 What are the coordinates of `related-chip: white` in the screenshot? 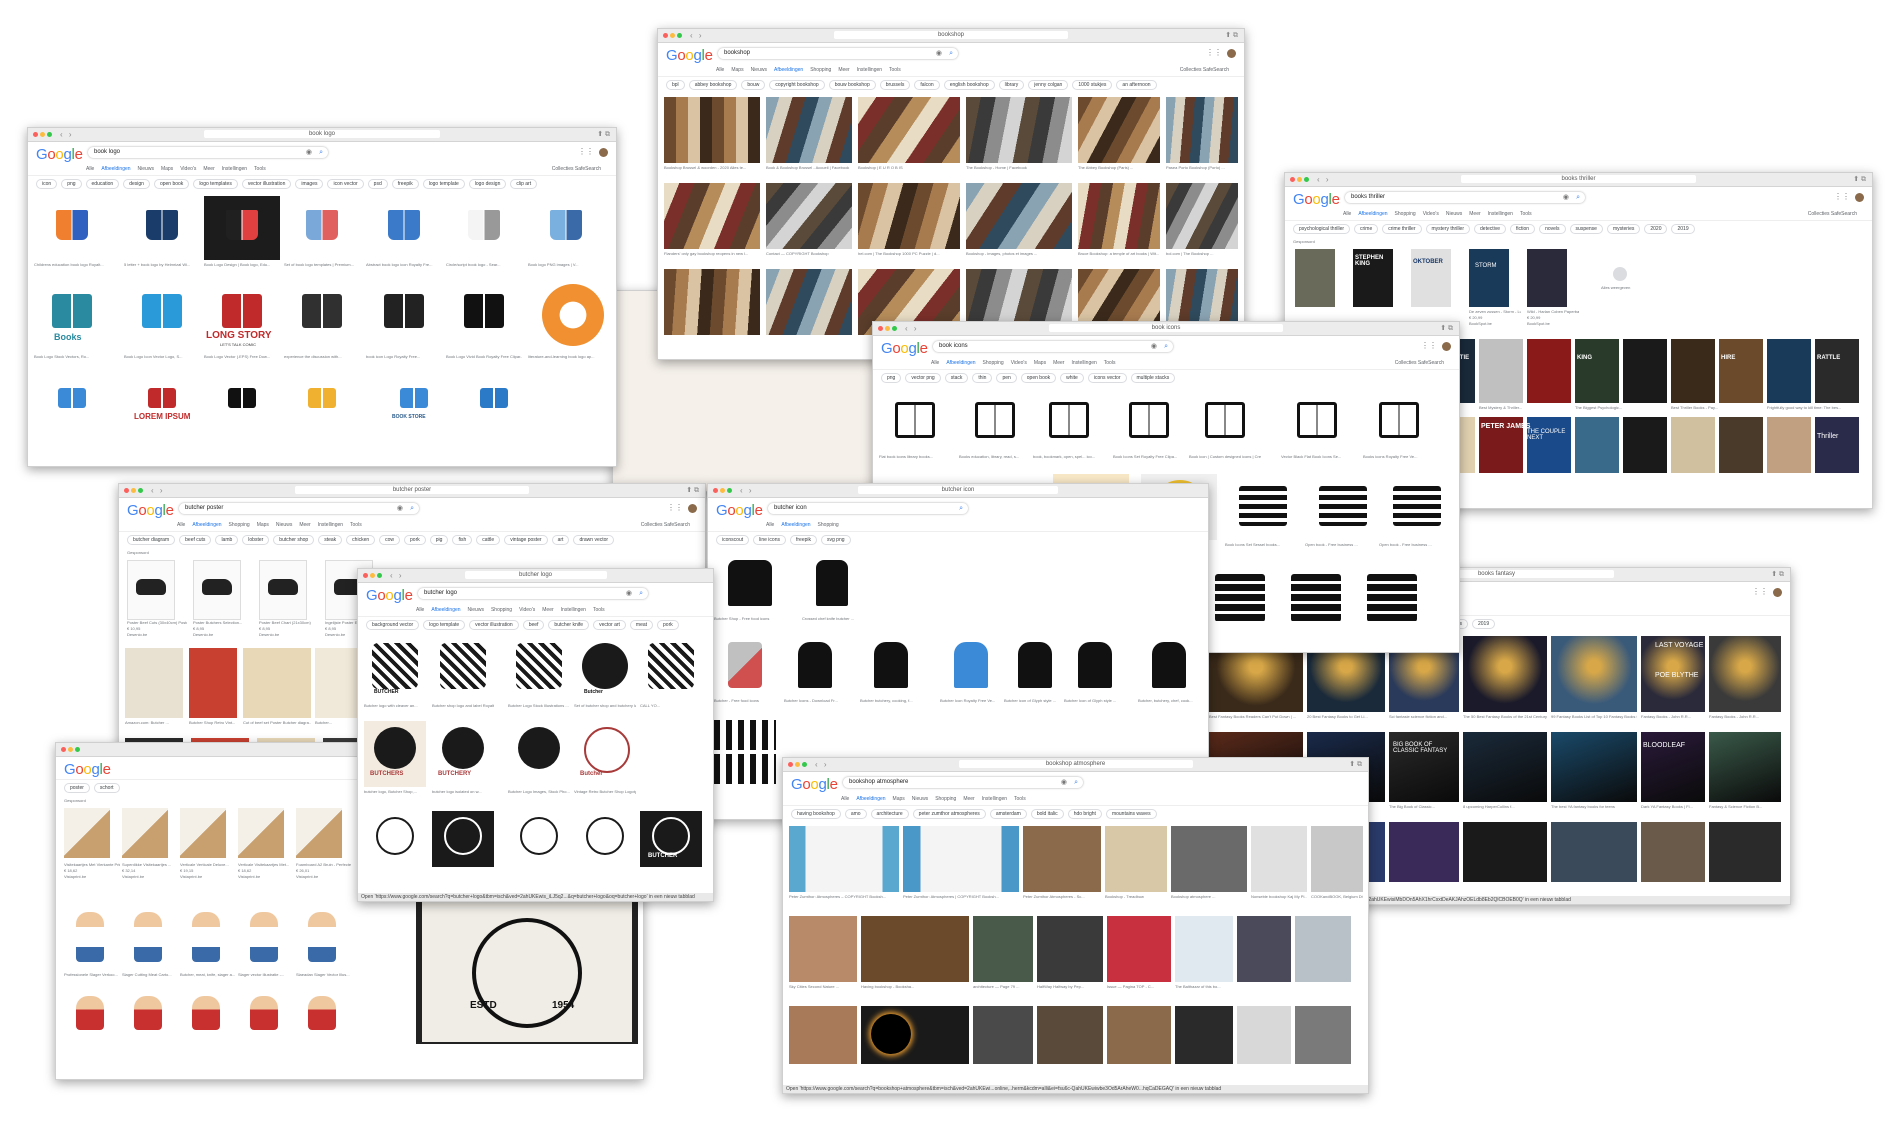 It's located at (1072, 378).